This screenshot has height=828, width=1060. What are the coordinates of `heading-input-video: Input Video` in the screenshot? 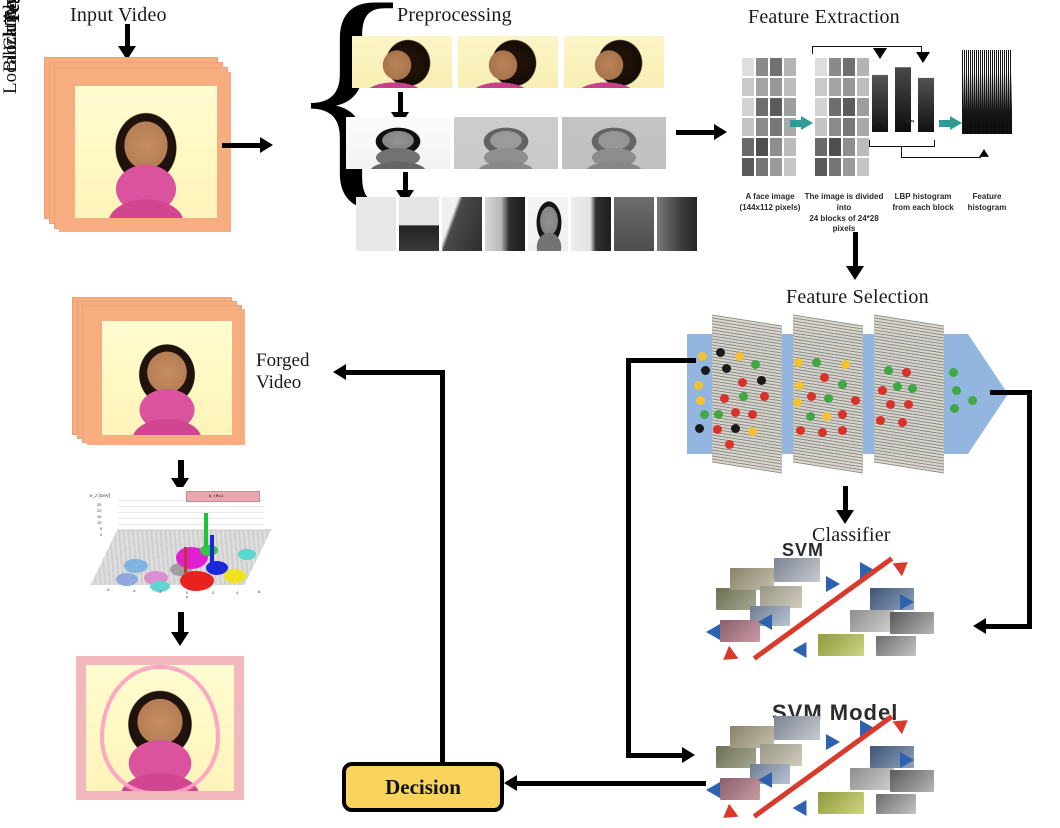 It's located at (118, 15).